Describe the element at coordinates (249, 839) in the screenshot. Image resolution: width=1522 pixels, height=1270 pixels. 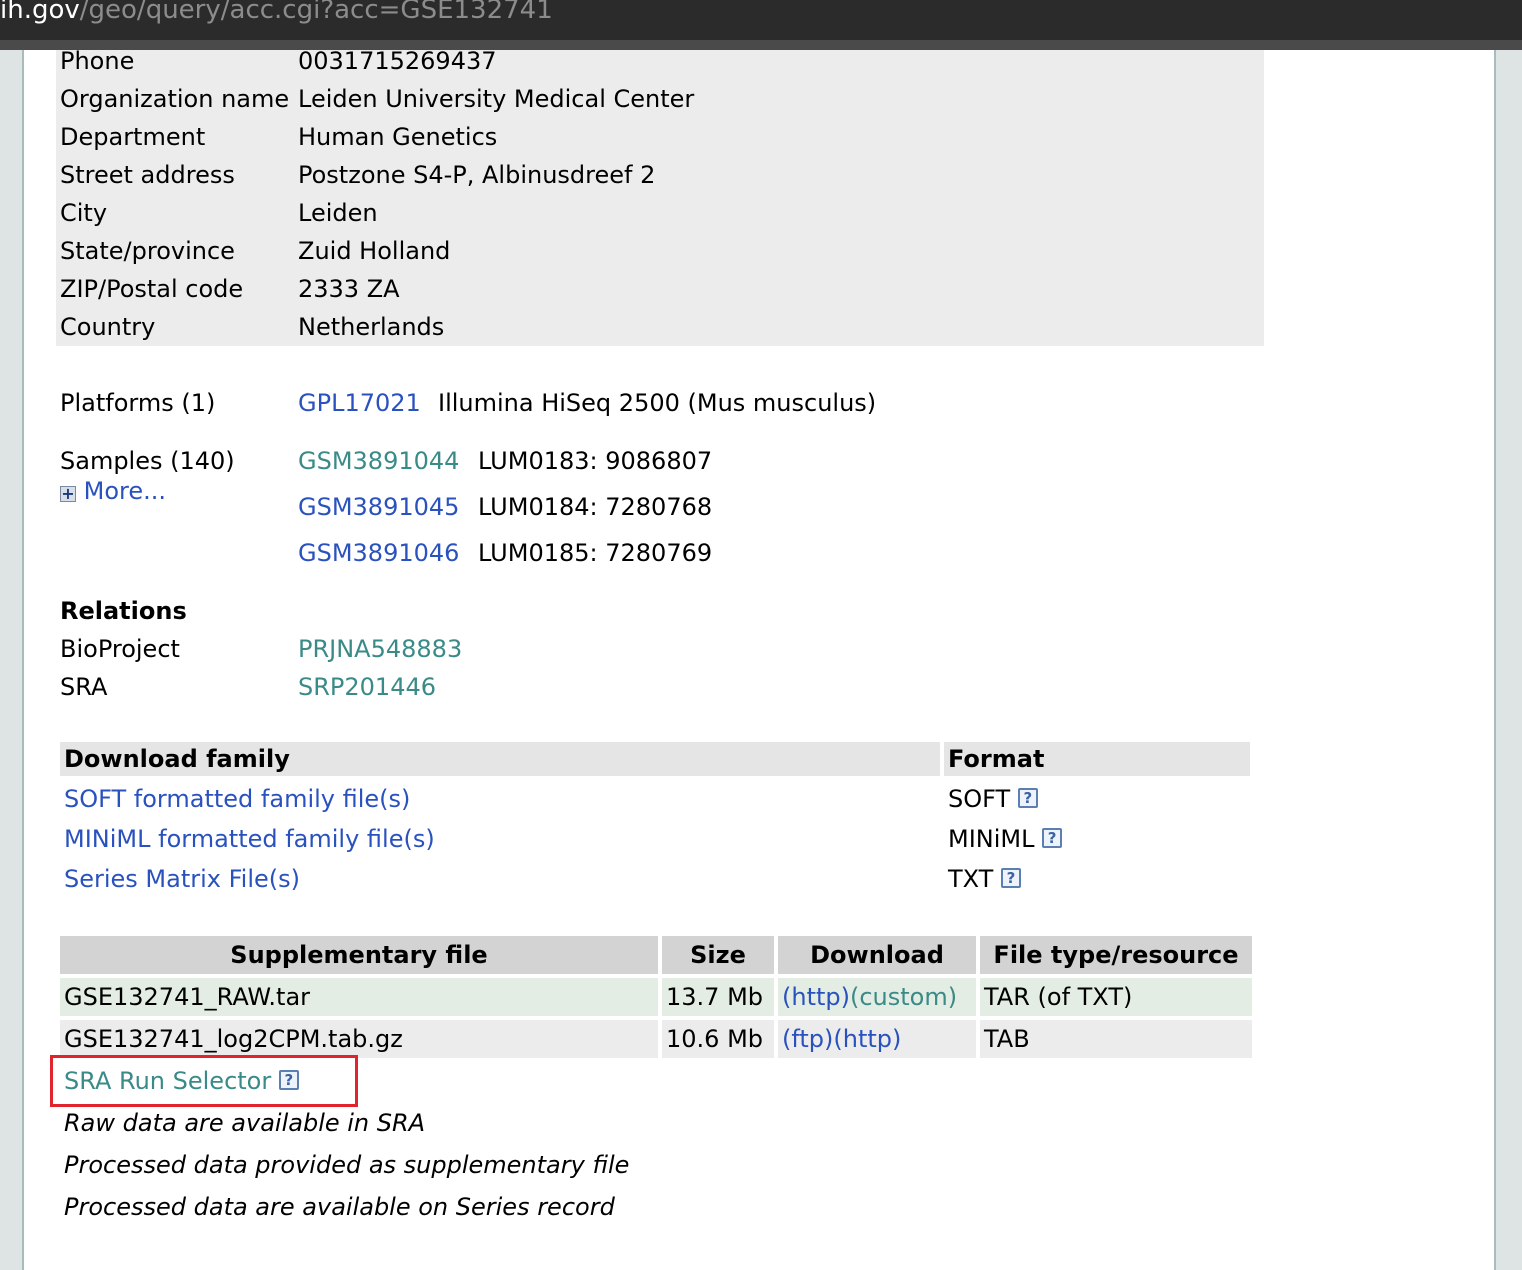
I see `miniml-family-link: MINiML formatted family file(s)` at that location.